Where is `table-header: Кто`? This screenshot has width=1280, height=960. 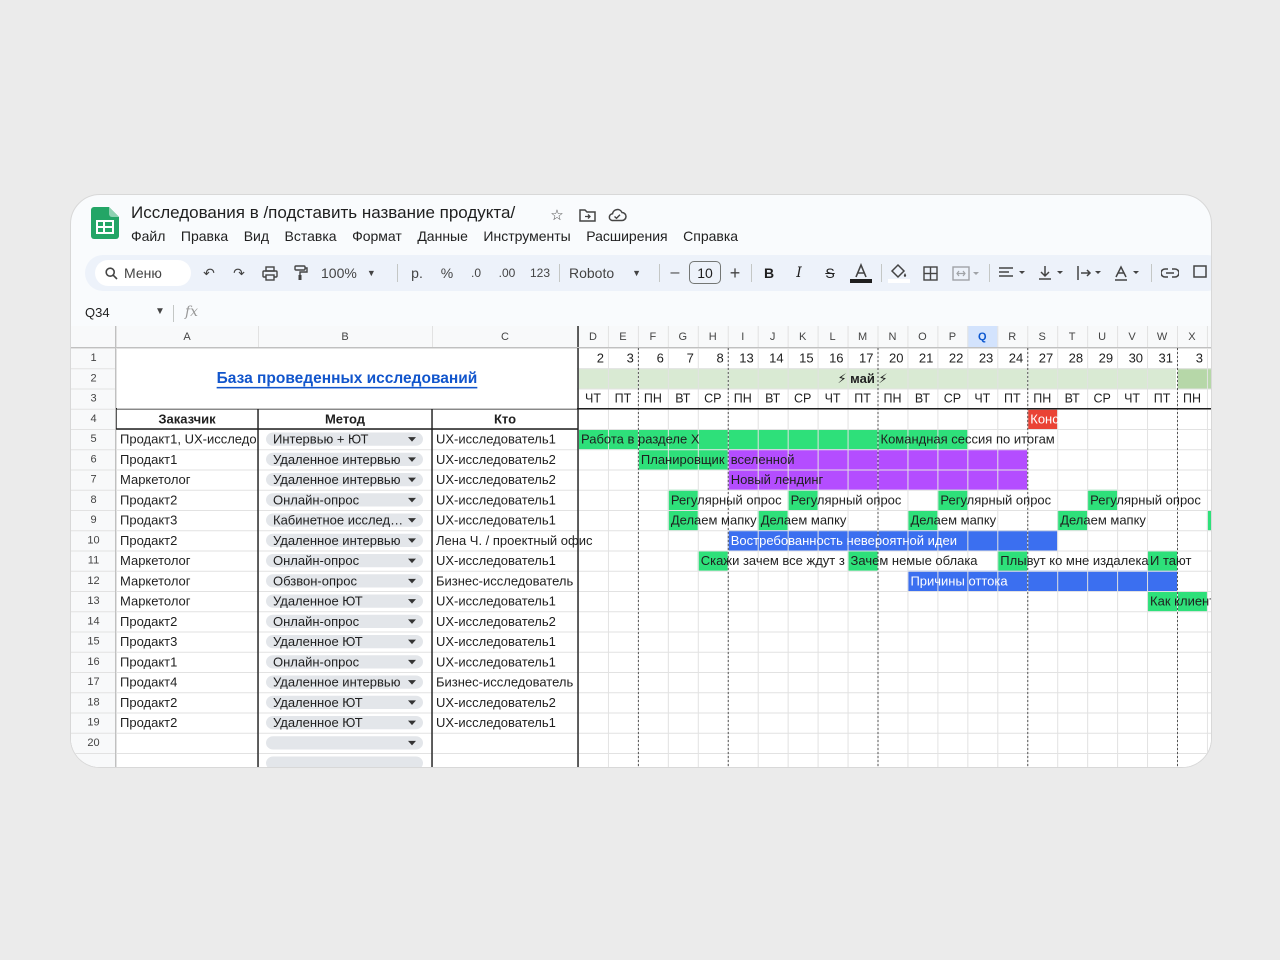 table-header: Кто is located at coordinates (505, 418).